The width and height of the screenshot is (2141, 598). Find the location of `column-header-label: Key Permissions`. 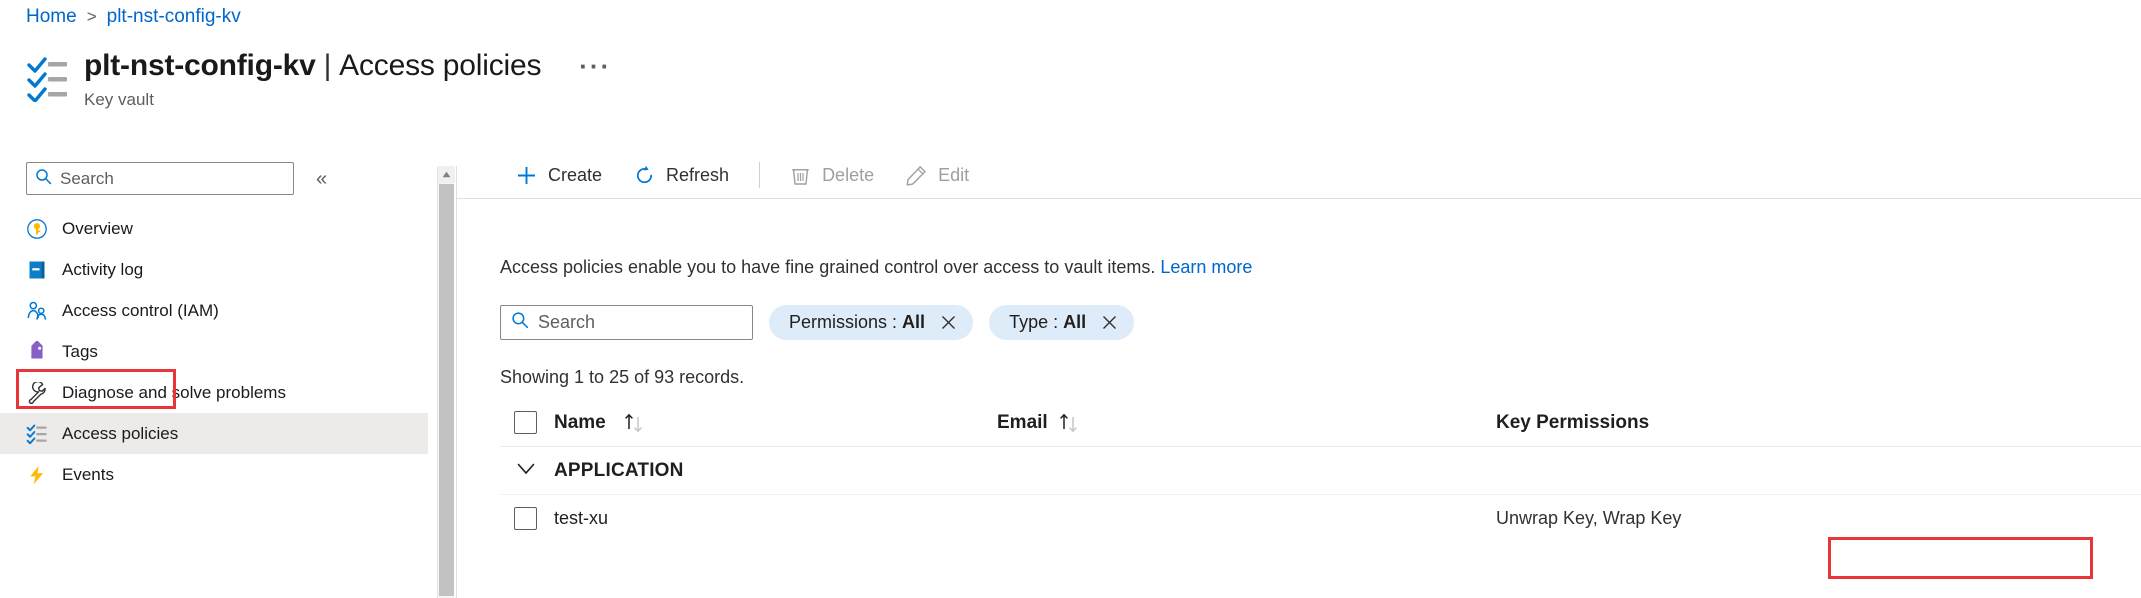

column-header-label: Key Permissions is located at coordinates (1573, 422).